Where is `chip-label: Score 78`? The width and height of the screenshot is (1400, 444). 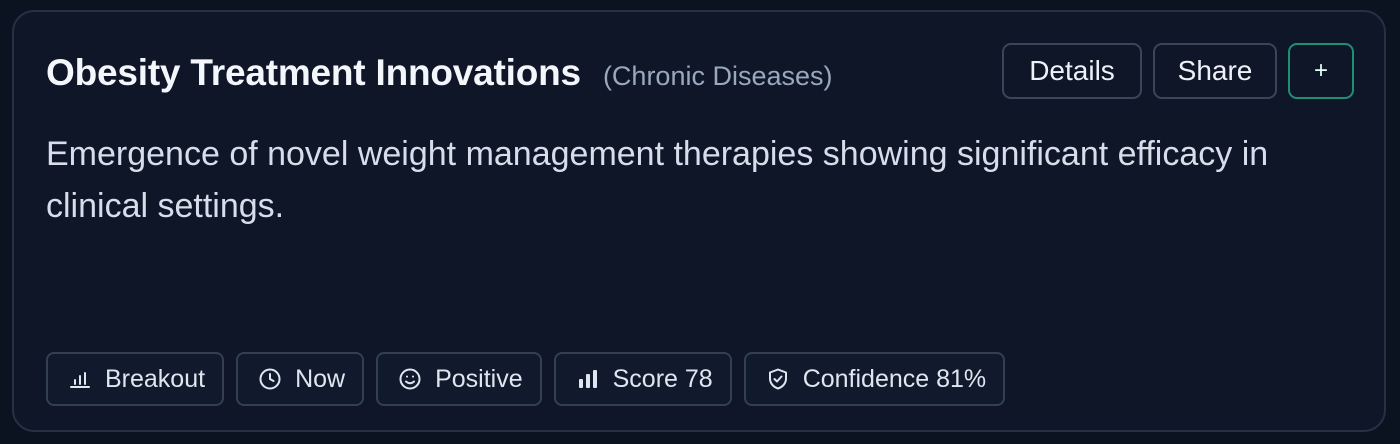
chip-label: Score 78 is located at coordinates (662, 378).